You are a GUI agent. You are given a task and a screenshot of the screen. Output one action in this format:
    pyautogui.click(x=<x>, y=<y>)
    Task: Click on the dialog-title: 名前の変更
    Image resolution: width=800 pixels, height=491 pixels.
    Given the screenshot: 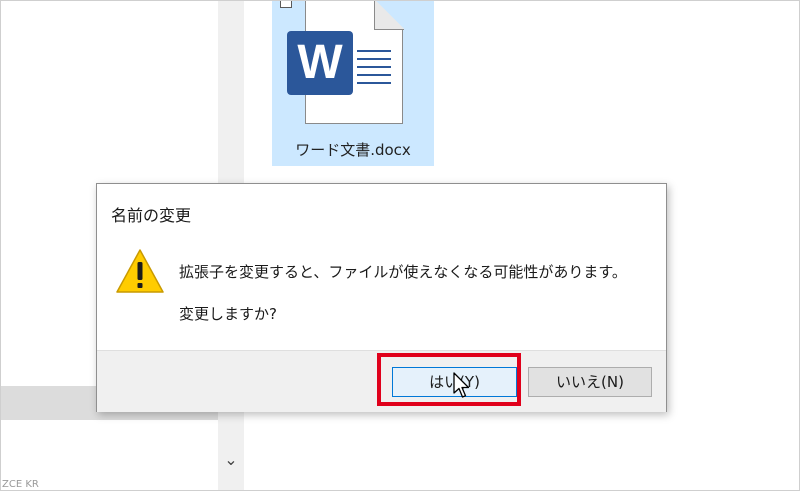 What is the action you would take?
    pyautogui.click(x=151, y=215)
    